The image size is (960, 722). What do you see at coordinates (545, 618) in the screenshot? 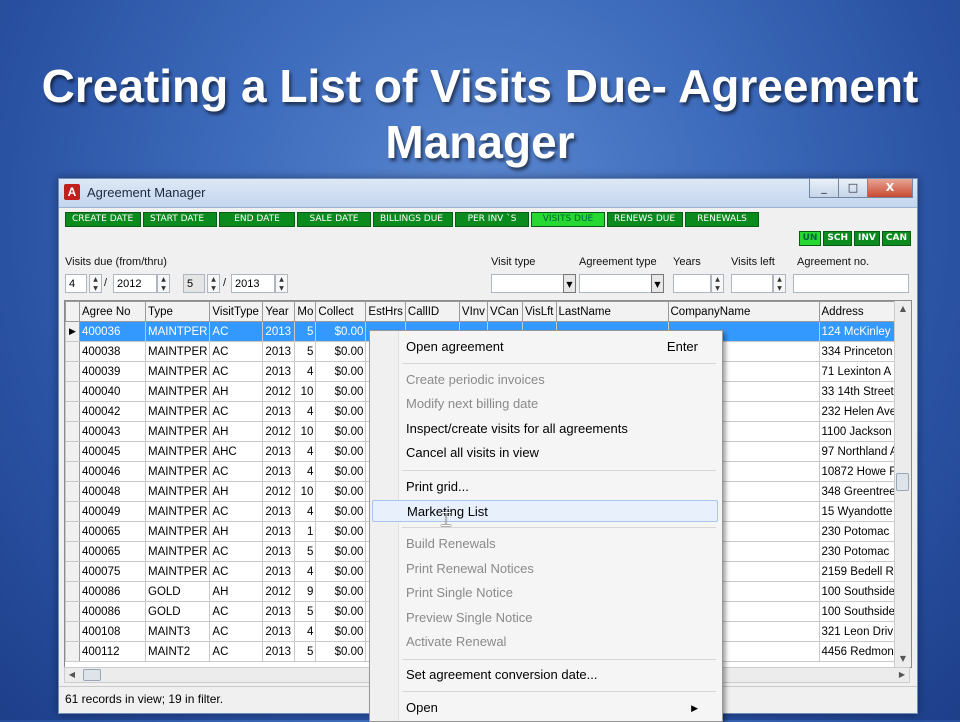
I see `menu-item-preview-single-notice: Preview Single Notice` at bounding box center [545, 618].